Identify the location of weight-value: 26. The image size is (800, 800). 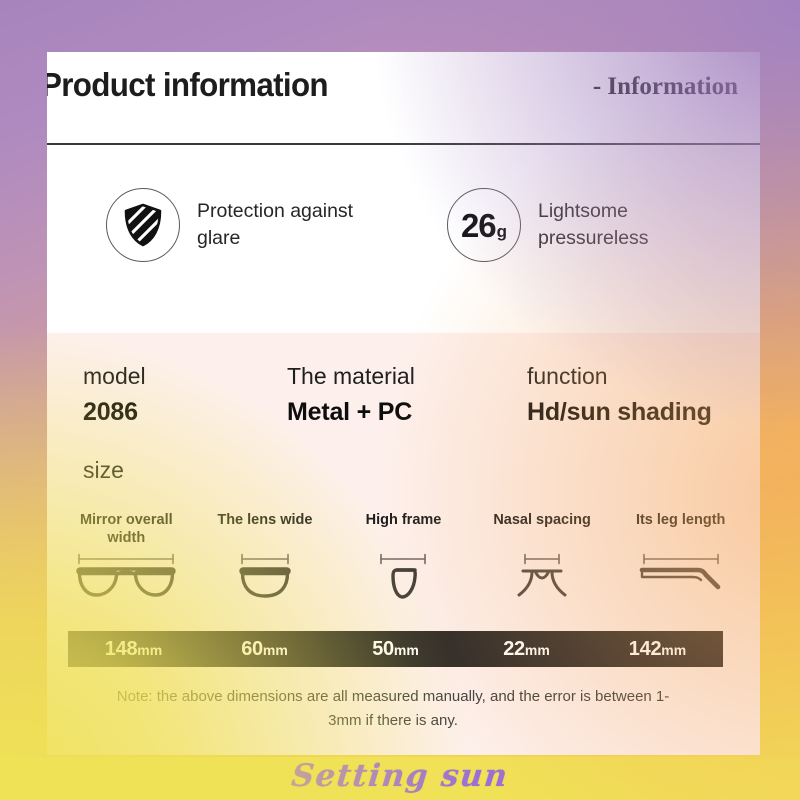
(478, 225).